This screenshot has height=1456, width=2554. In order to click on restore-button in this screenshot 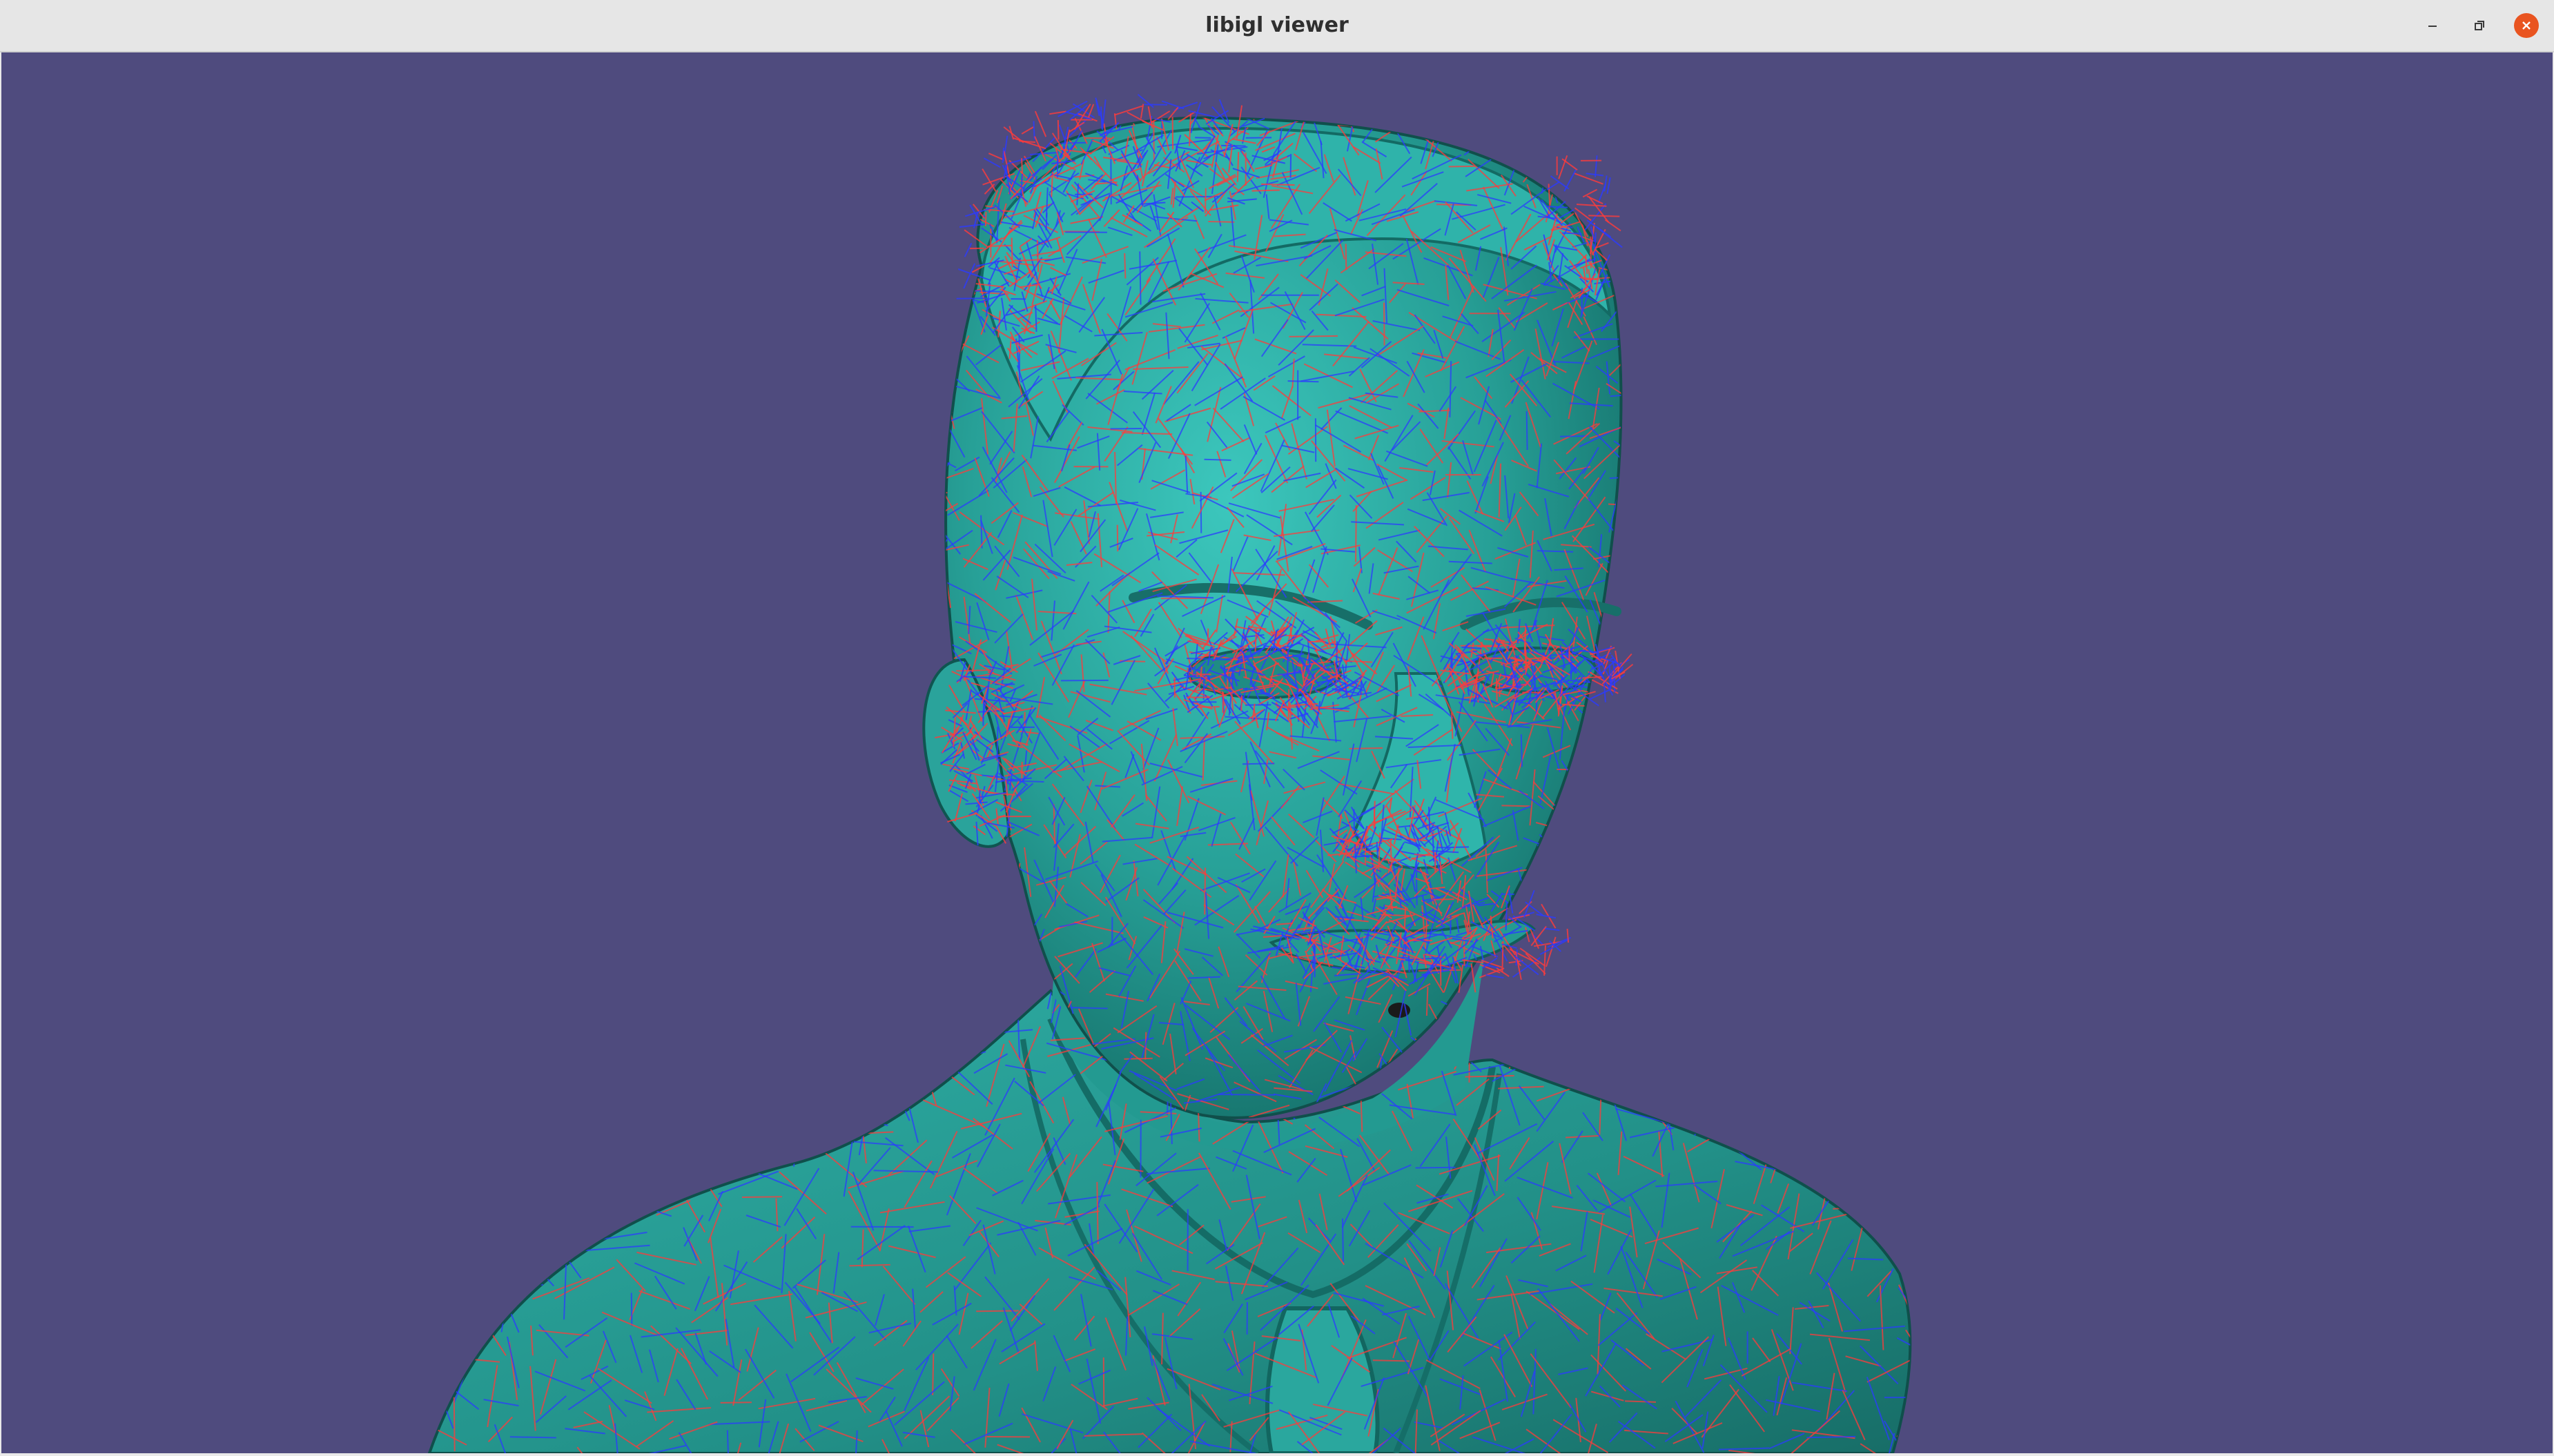, I will do `click(2479, 26)`.